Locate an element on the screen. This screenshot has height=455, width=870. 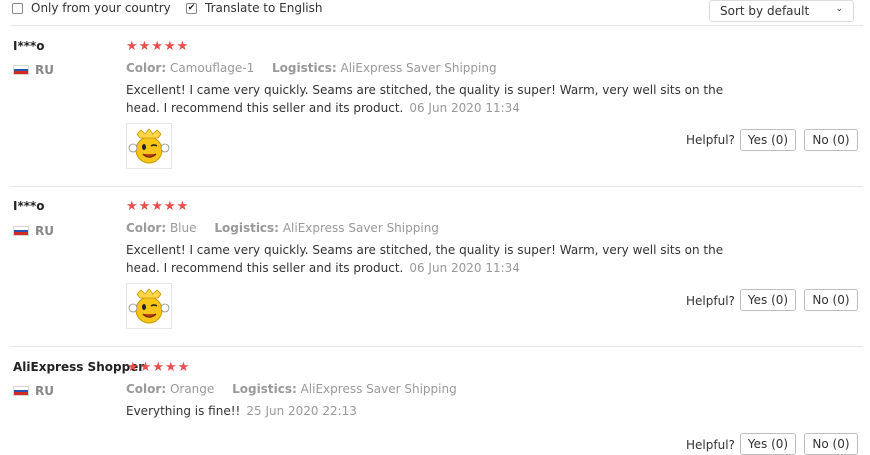
sort-select-value: Sort by default is located at coordinates (765, 11).